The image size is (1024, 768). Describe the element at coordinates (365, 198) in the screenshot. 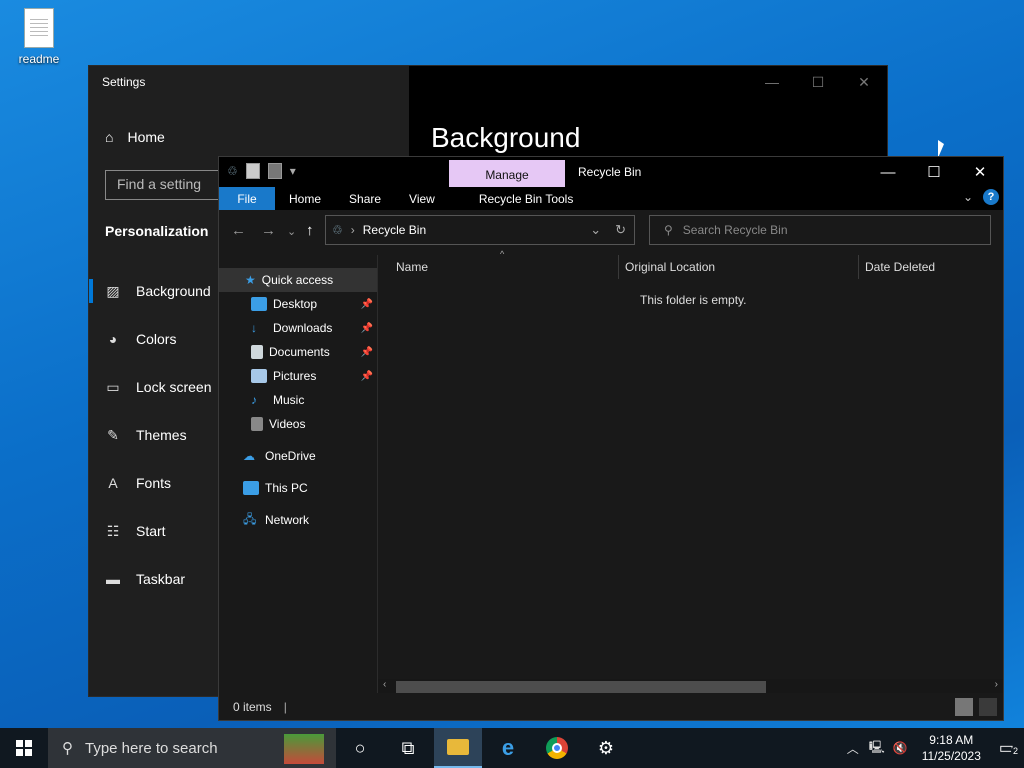

I see `tab-share: Share` at that location.